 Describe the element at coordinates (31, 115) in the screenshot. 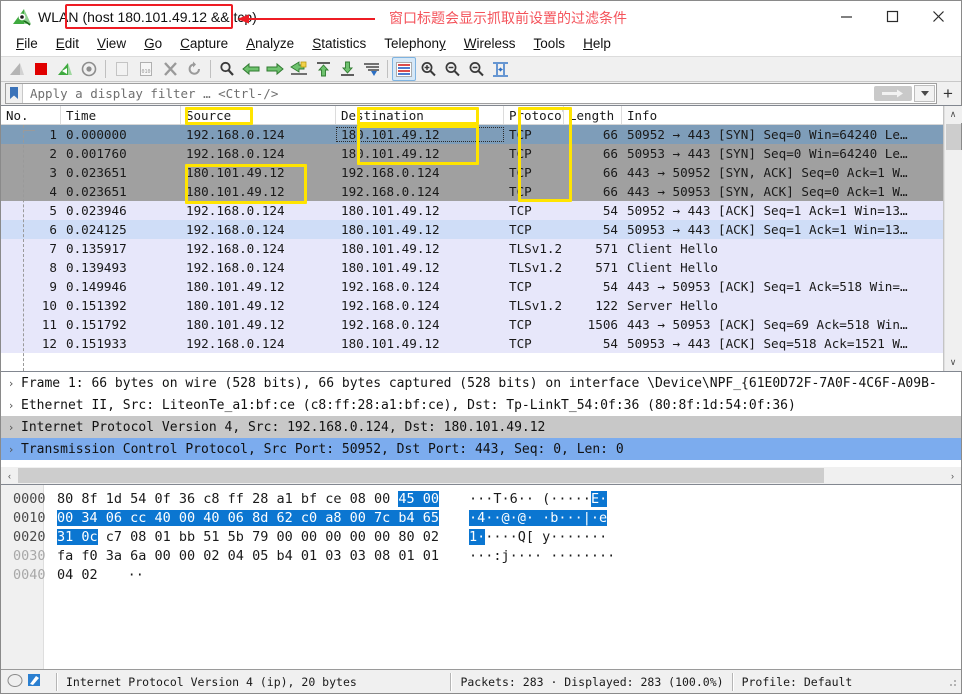

I see `column-header-no: No.` at that location.